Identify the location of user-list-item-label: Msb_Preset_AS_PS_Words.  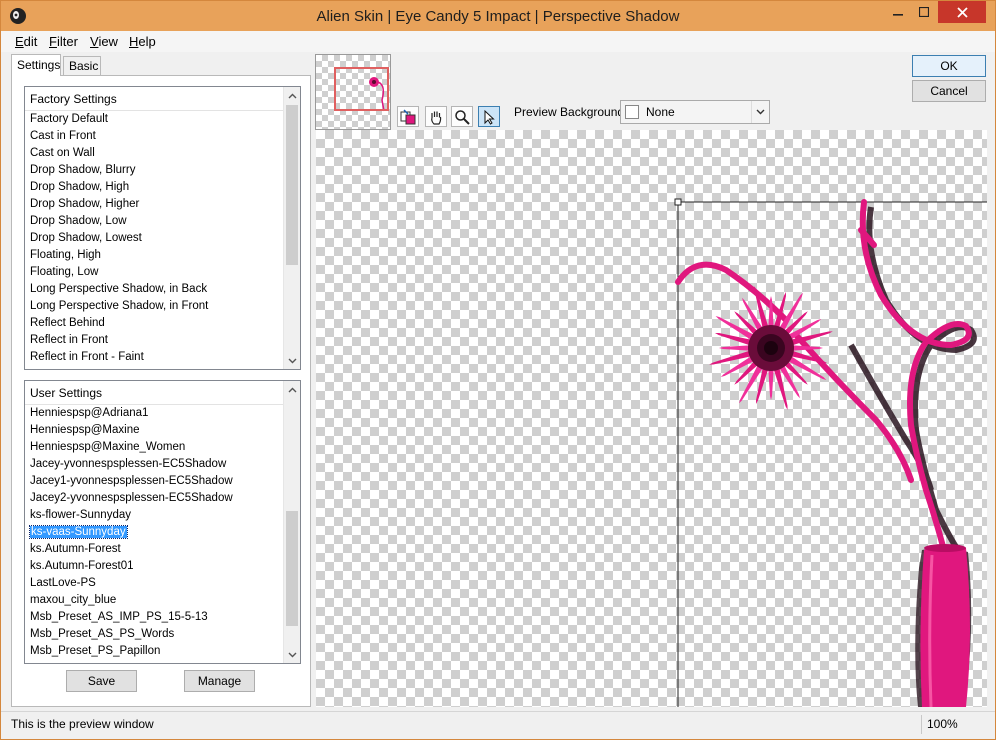
(102, 634).